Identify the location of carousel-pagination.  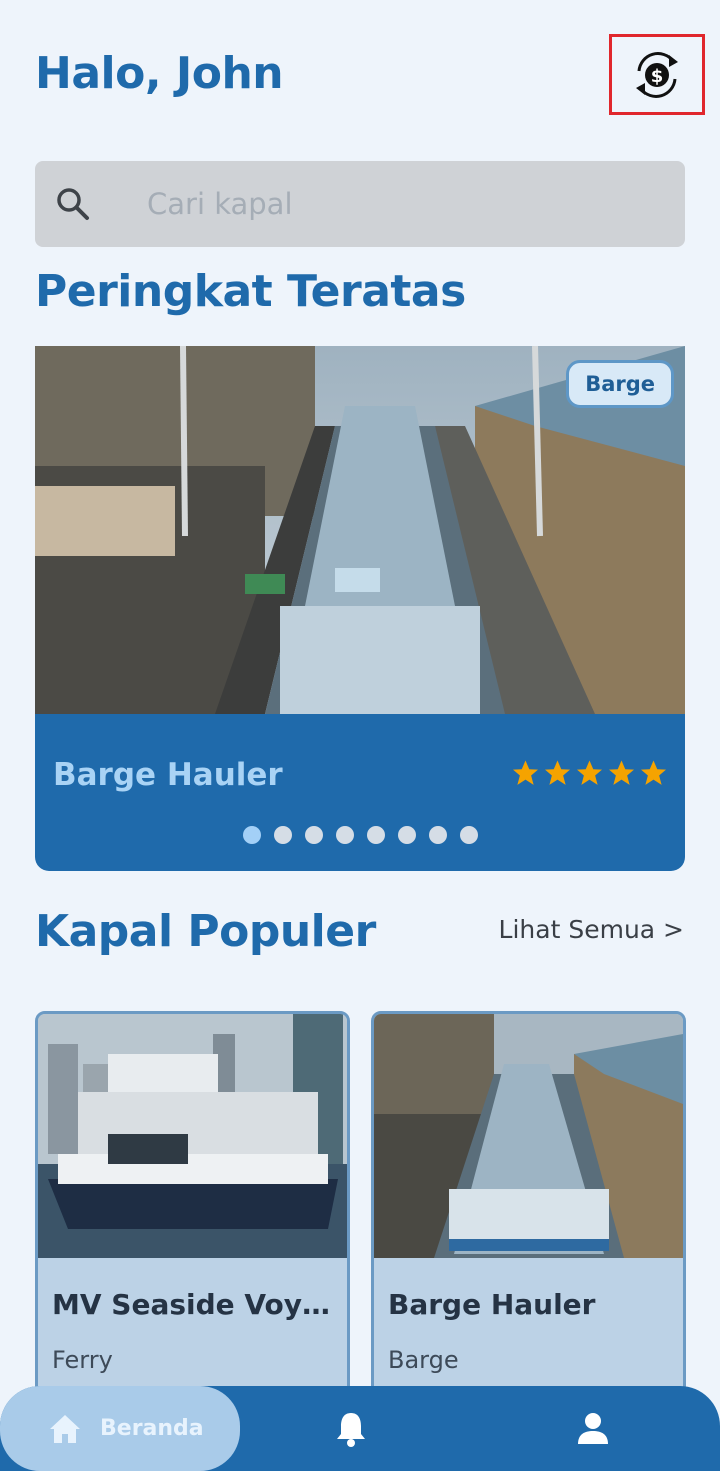
(360, 835).